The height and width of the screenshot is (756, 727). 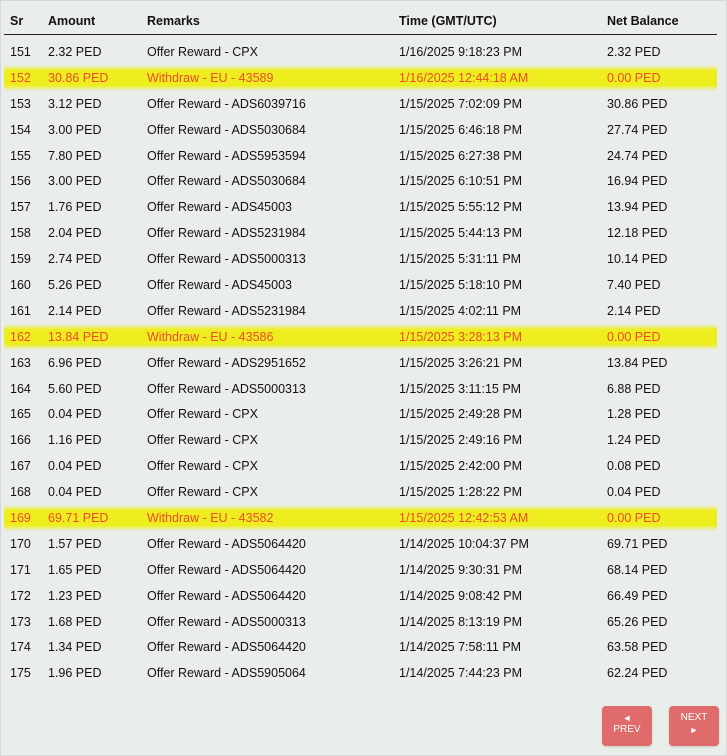 What do you see at coordinates (26, 21) in the screenshot?
I see `header-sr: Sr` at bounding box center [26, 21].